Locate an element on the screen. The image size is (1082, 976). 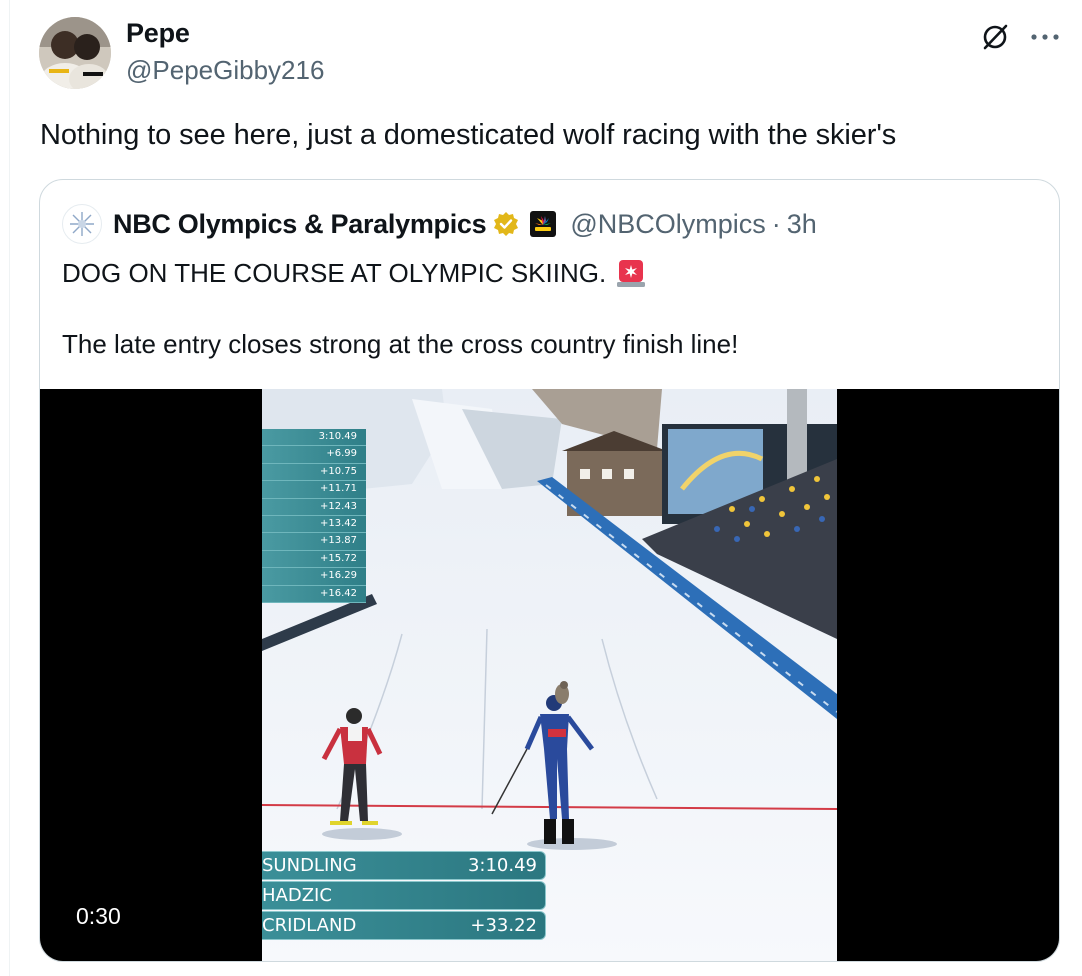
quoted-author-handle: @NBCOlympics is located at coordinates (667, 224).